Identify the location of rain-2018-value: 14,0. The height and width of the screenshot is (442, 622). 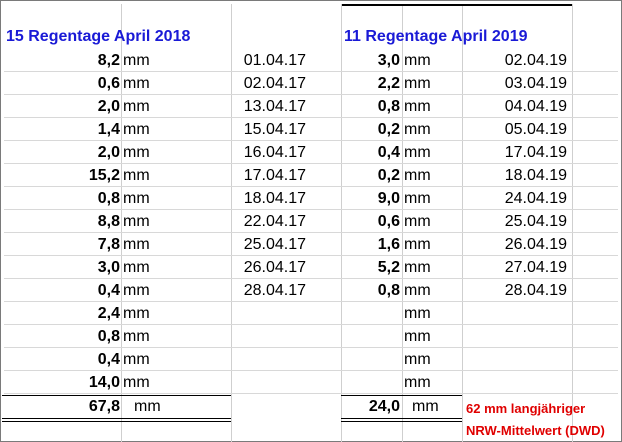
(104, 382).